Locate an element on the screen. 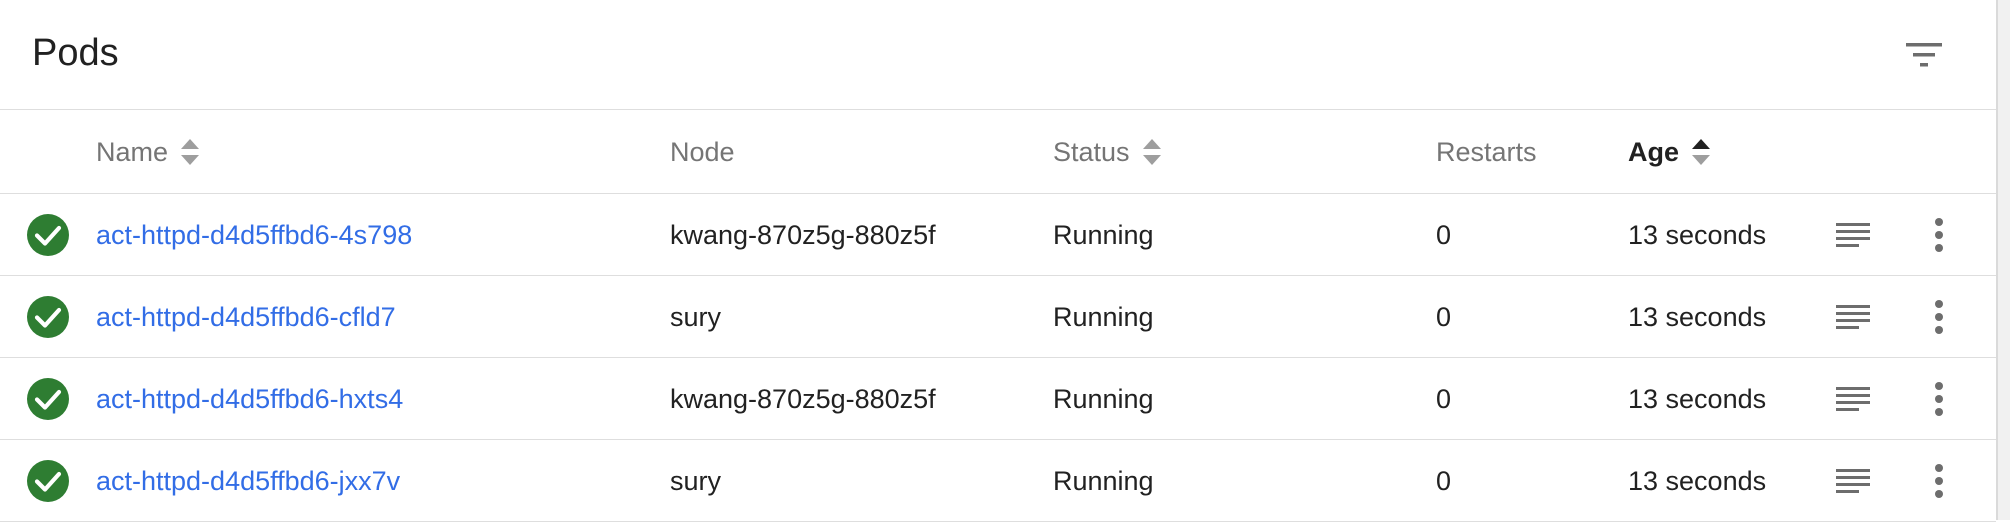 The width and height of the screenshot is (2010, 522). column-header-node: Node is located at coordinates (702, 152).